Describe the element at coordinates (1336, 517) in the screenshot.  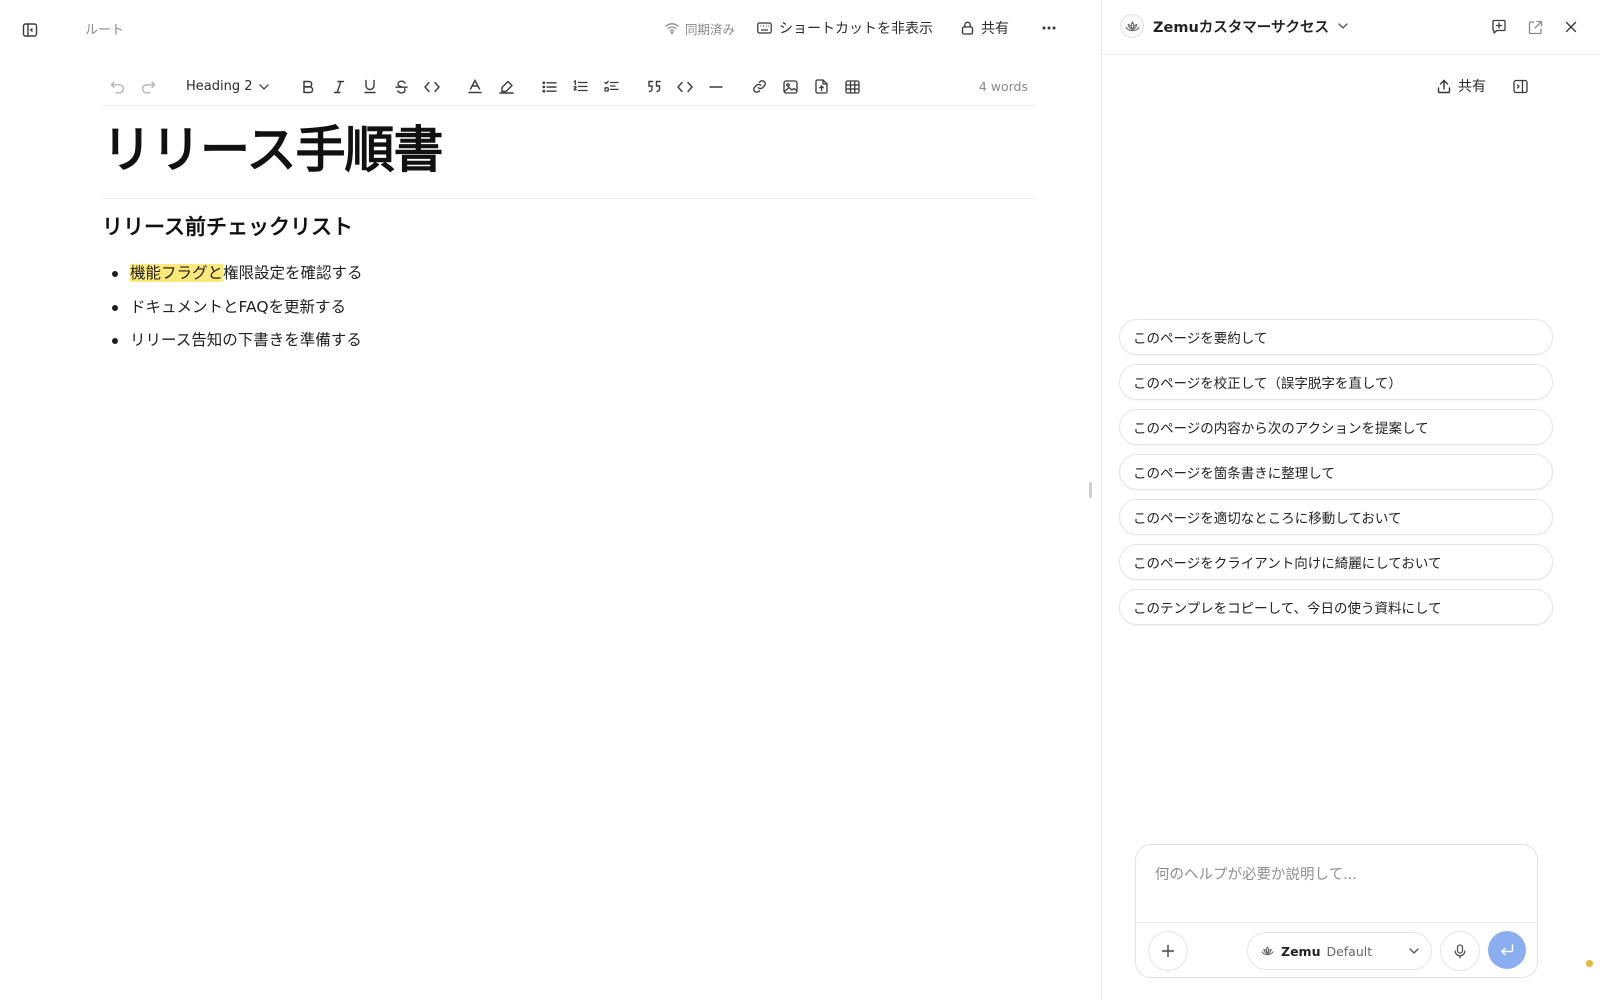
I see `suggestion-chip: このページを適切なところに移動しておいて` at that location.